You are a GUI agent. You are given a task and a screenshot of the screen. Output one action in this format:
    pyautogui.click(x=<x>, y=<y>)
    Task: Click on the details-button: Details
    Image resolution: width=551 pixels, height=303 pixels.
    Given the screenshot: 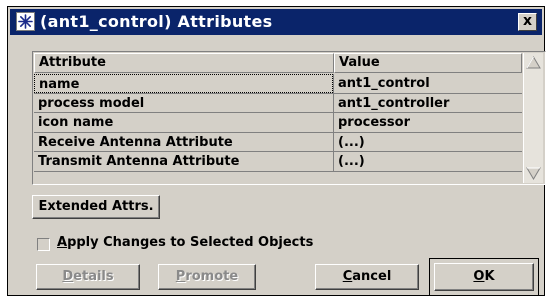 What is the action you would take?
    pyautogui.click(x=88, y=277)
    